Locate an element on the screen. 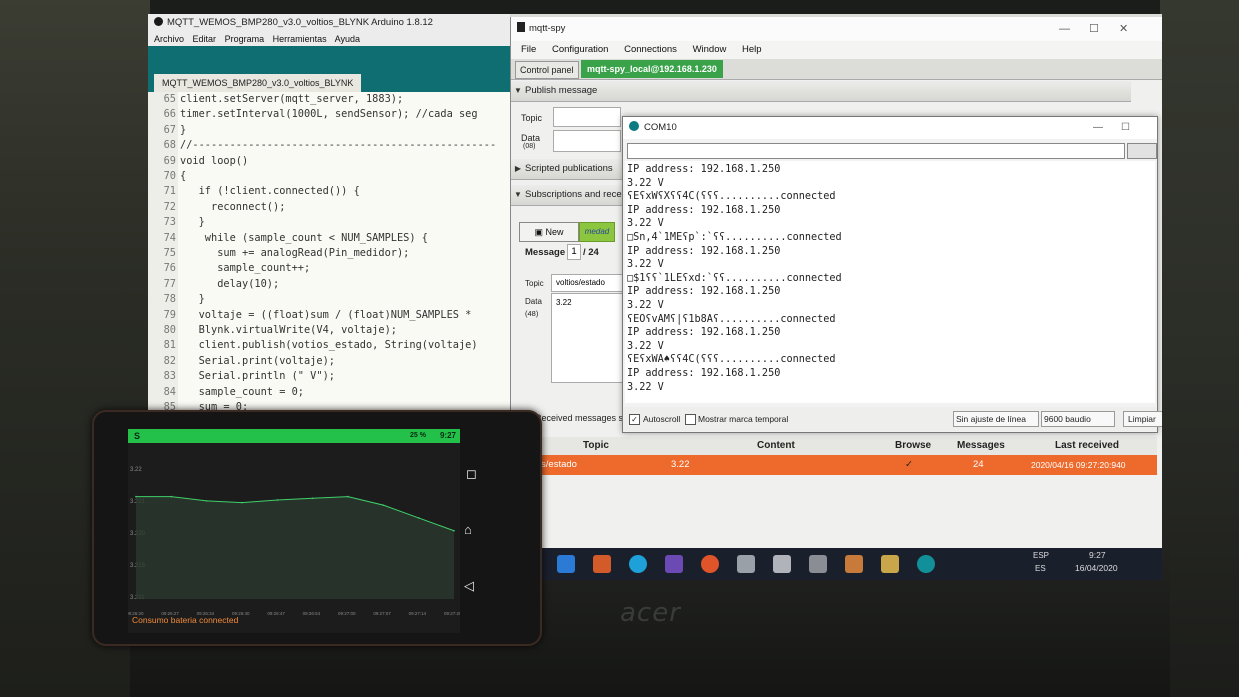 The height and width of the screenshot is (697, 1239). code-text: { is located at coordinates (183, 176).